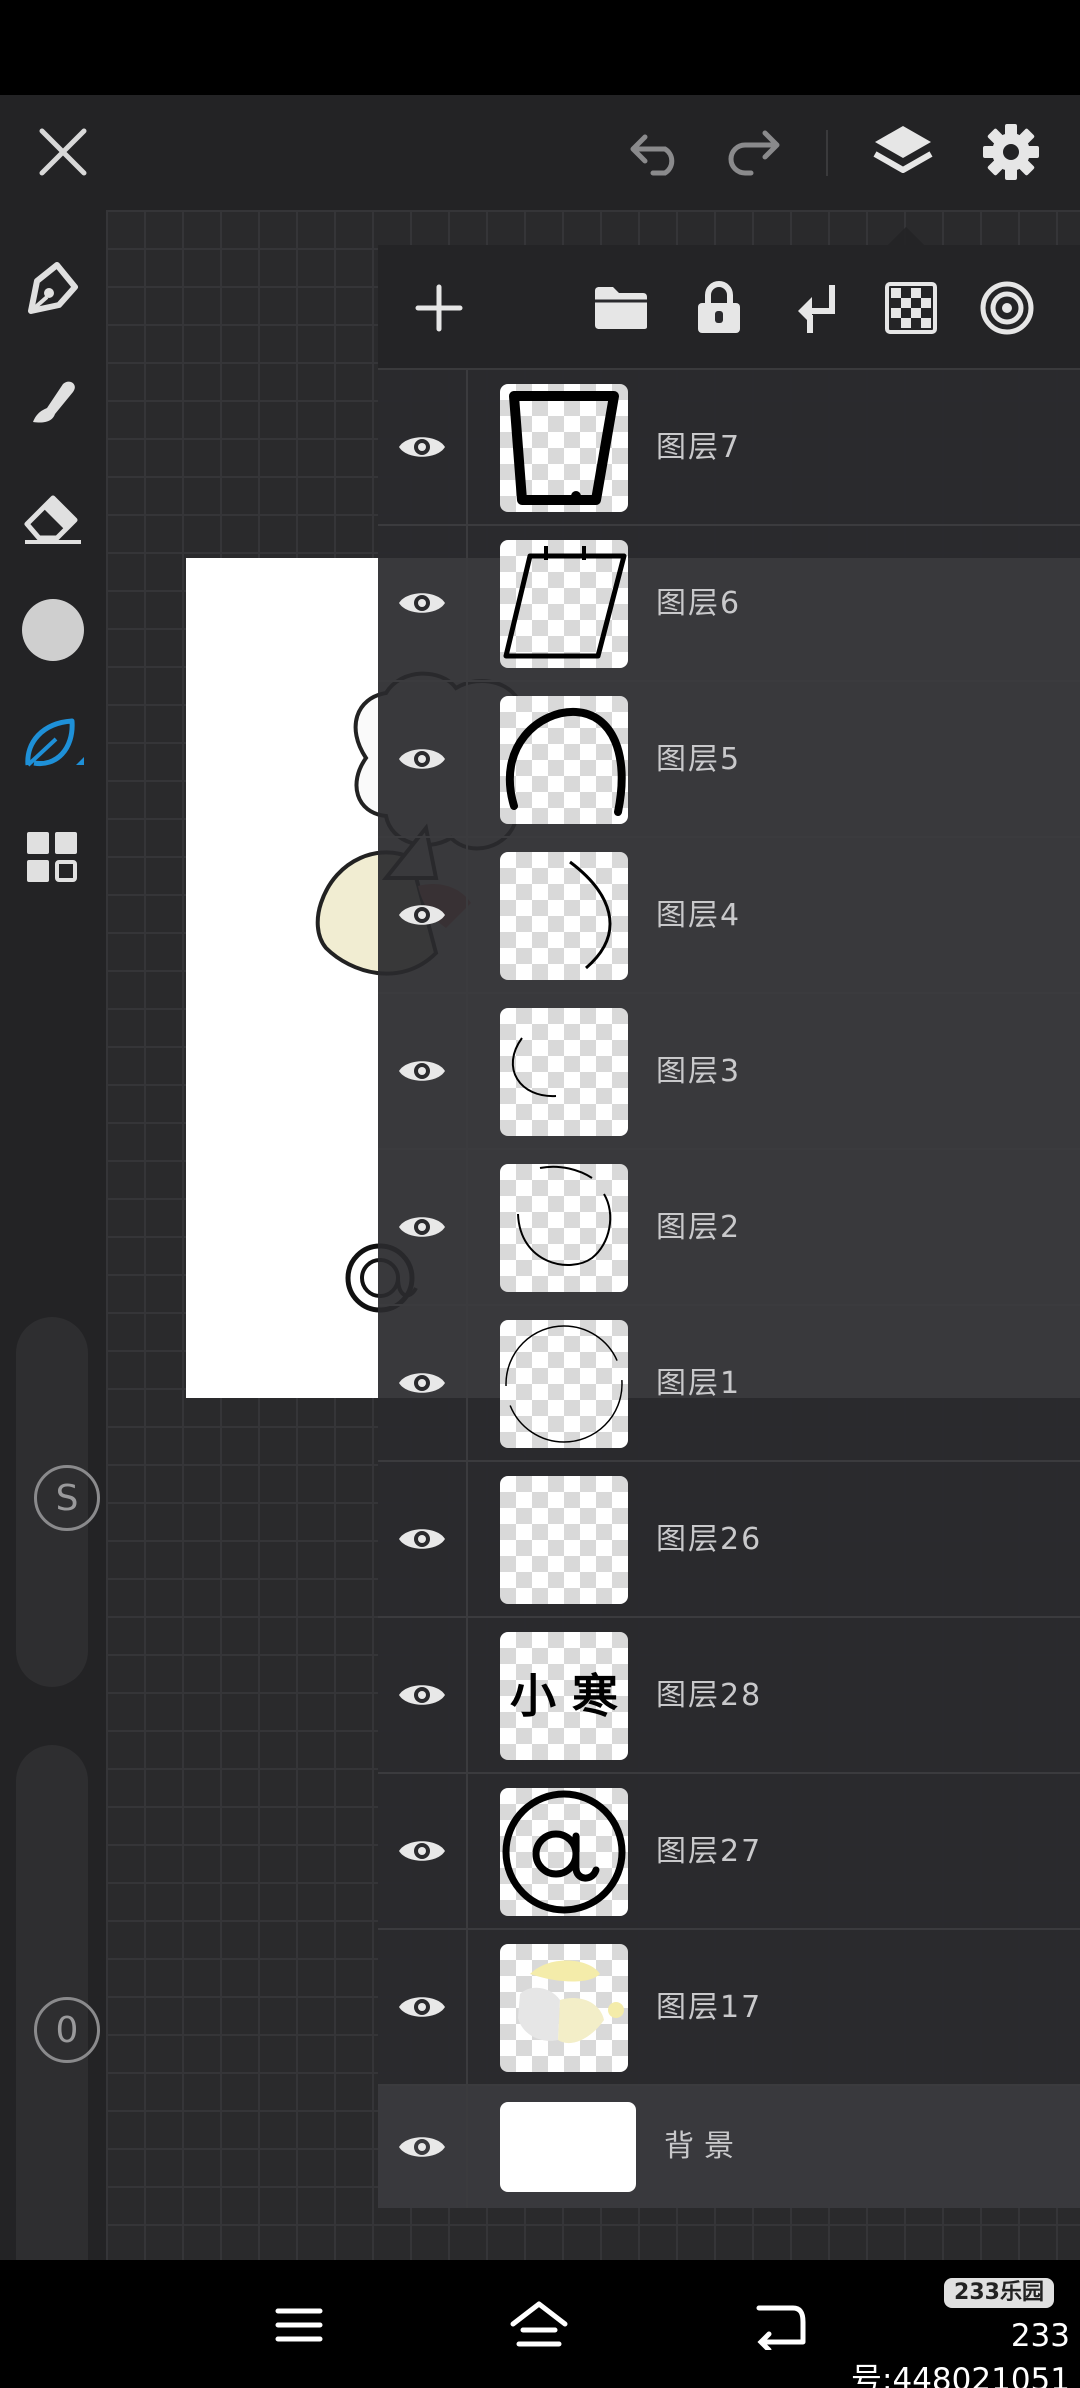 This screenshot has width=1080, height=2388. Describe the element at coordinates (753, 152) in the screenshot. I see `redo-icon` at that location.